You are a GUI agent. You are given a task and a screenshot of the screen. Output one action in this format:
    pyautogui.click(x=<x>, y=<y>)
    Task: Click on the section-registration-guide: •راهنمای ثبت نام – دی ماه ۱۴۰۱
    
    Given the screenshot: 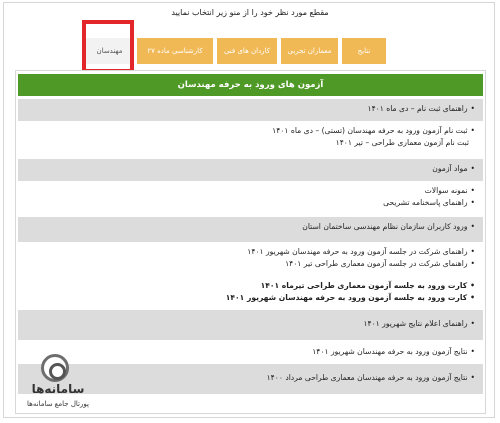 What is the action you would take?
    pyautogui.click(x=250, y=110)
    